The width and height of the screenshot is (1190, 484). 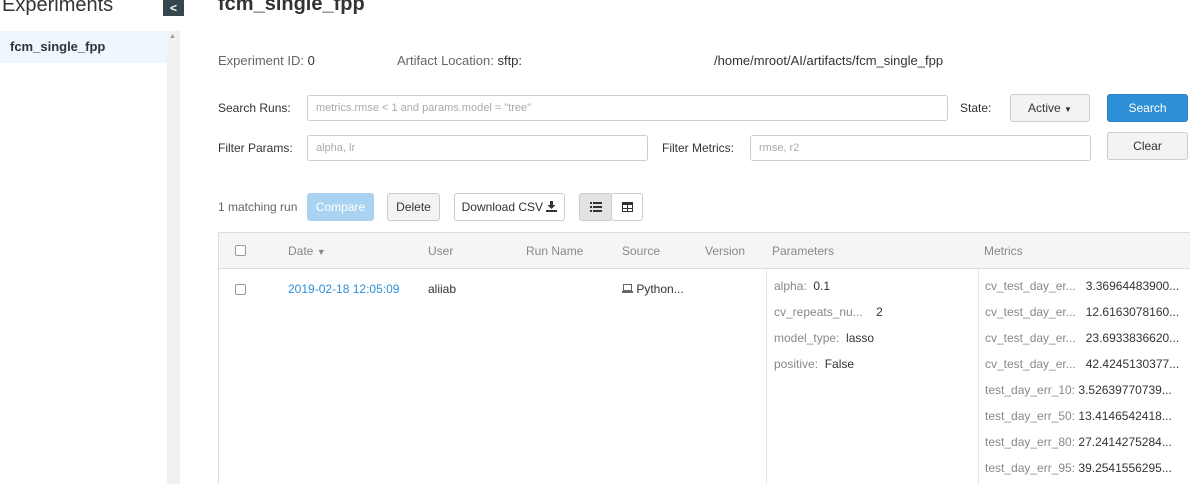 What do you see at coordinates (814, 364) in the screenshot?
I see `param-item: positive: False` at bounding box center [814, 364].